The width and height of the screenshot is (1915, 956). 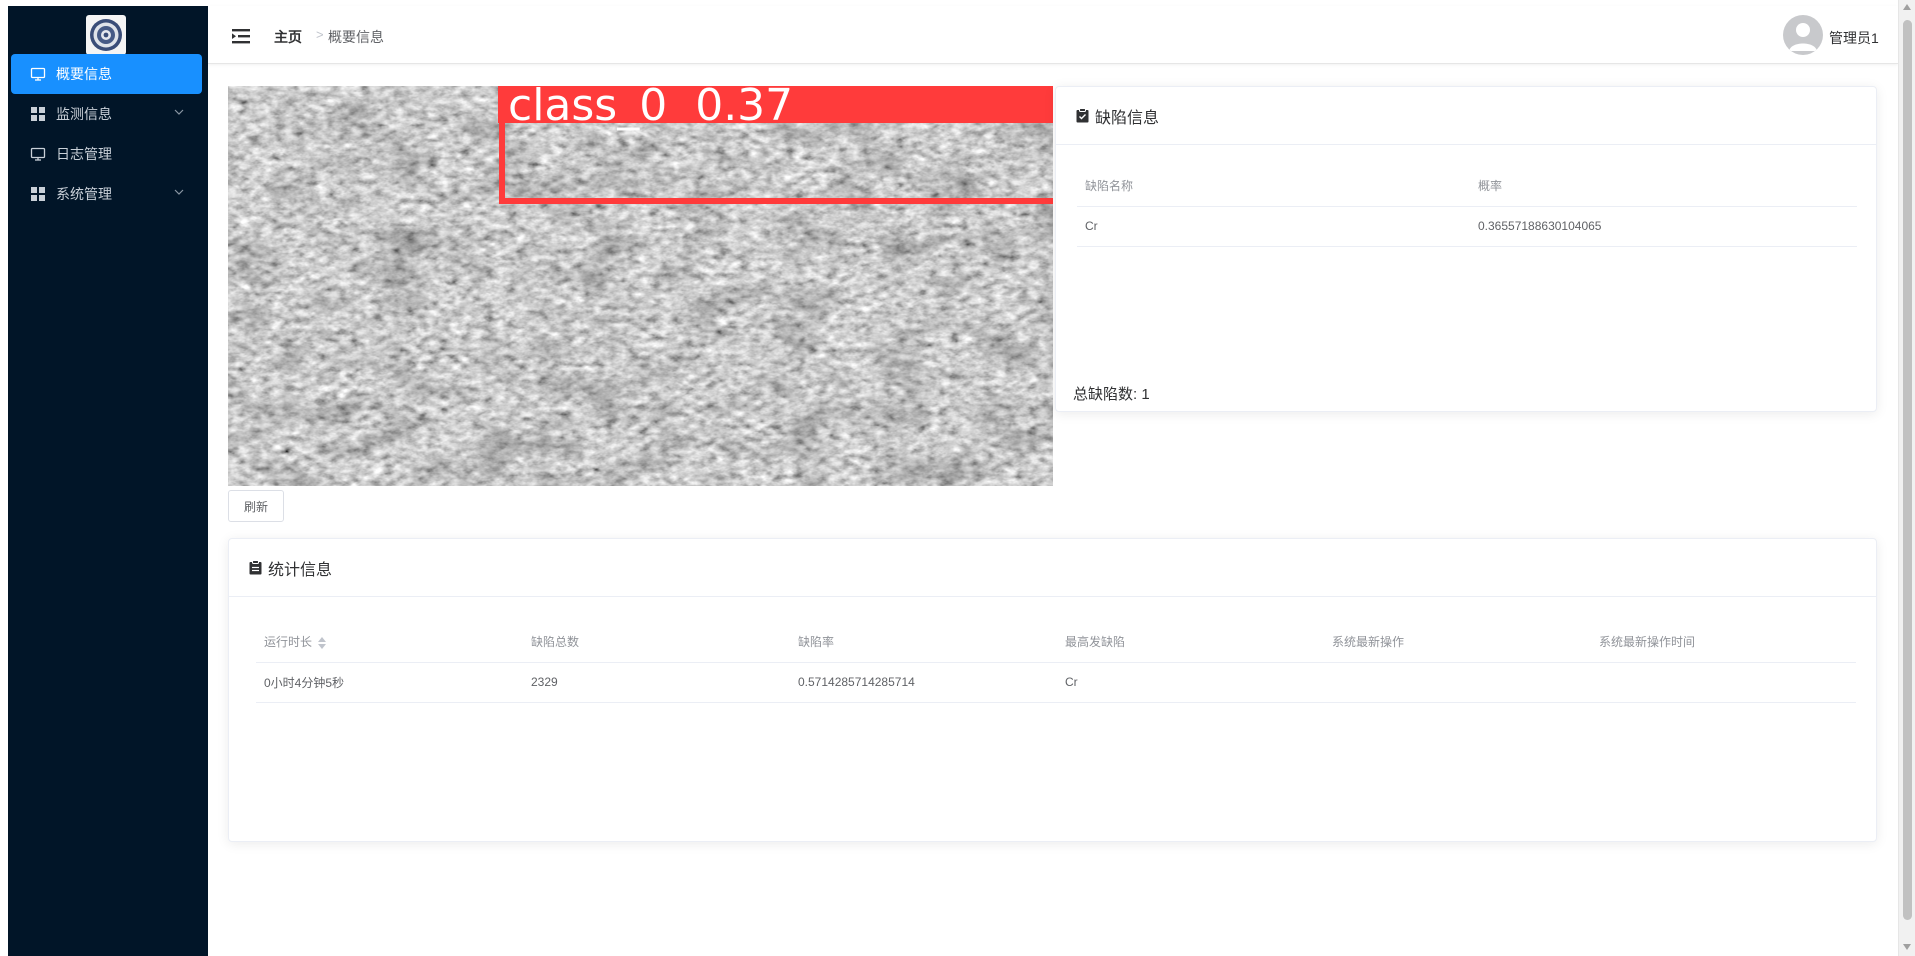 I want to click on column-header-runtime: 运行时长, so click(x=389, y=642).